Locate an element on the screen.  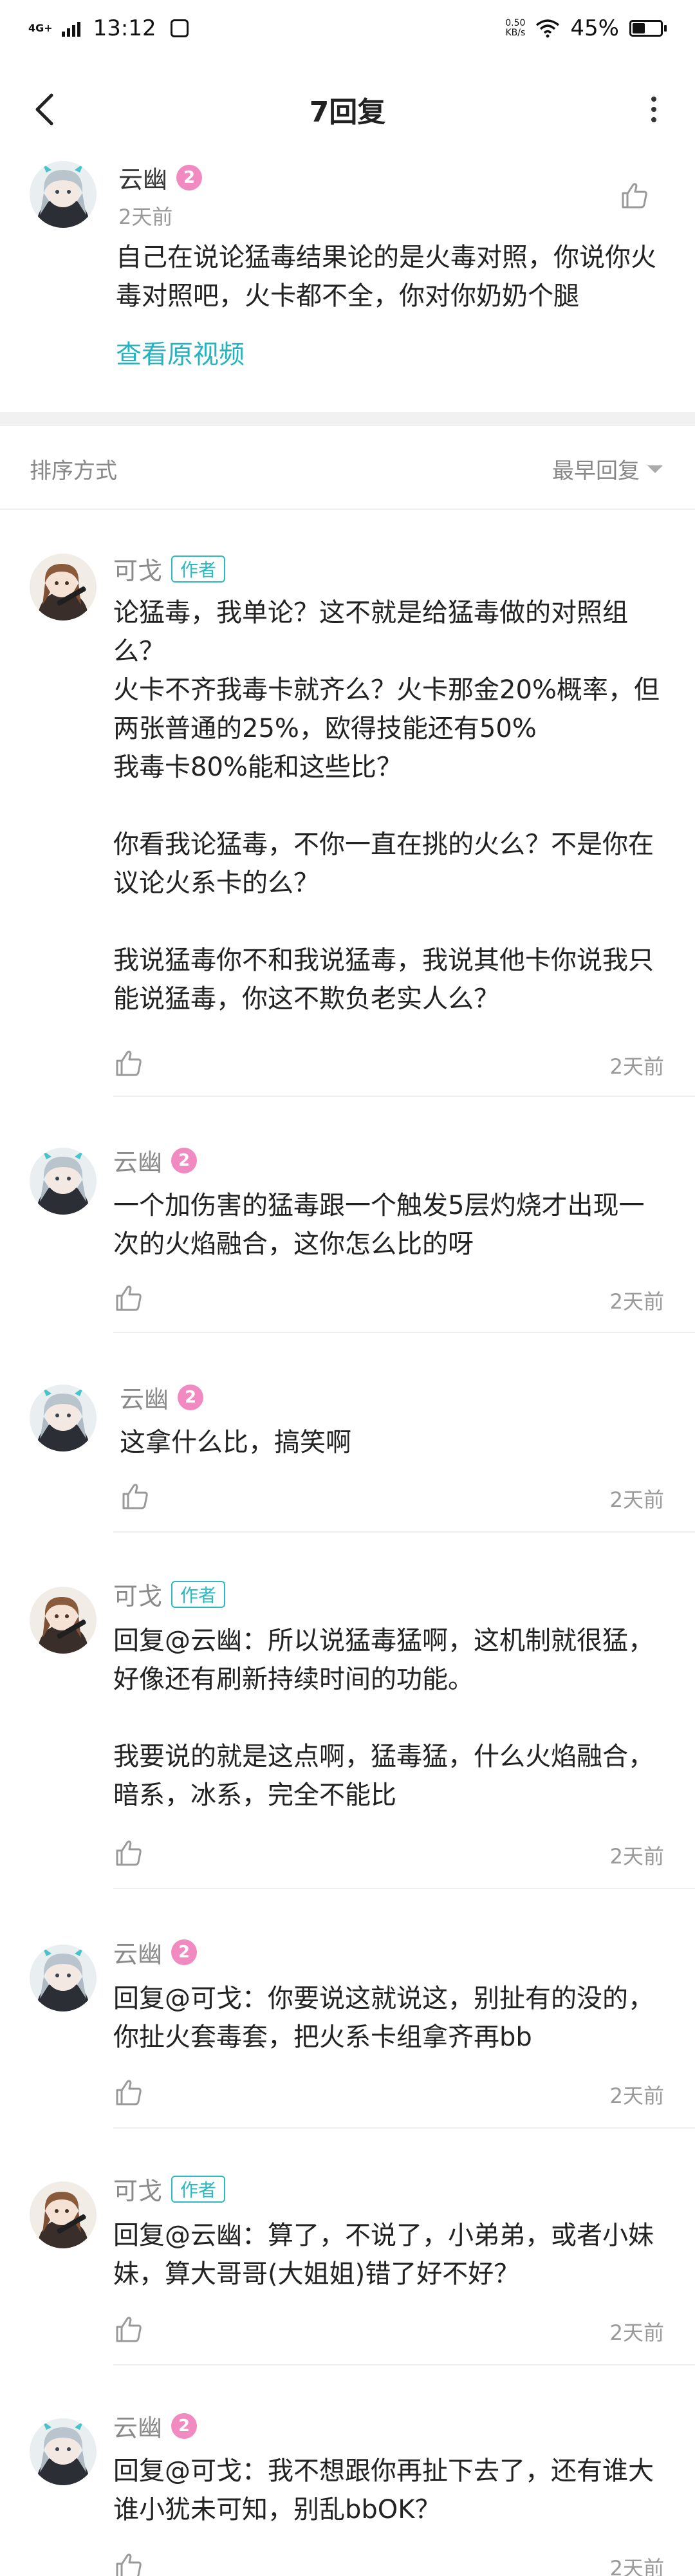
comment-author: 云幽 2 is located at coordinates (160, 177).